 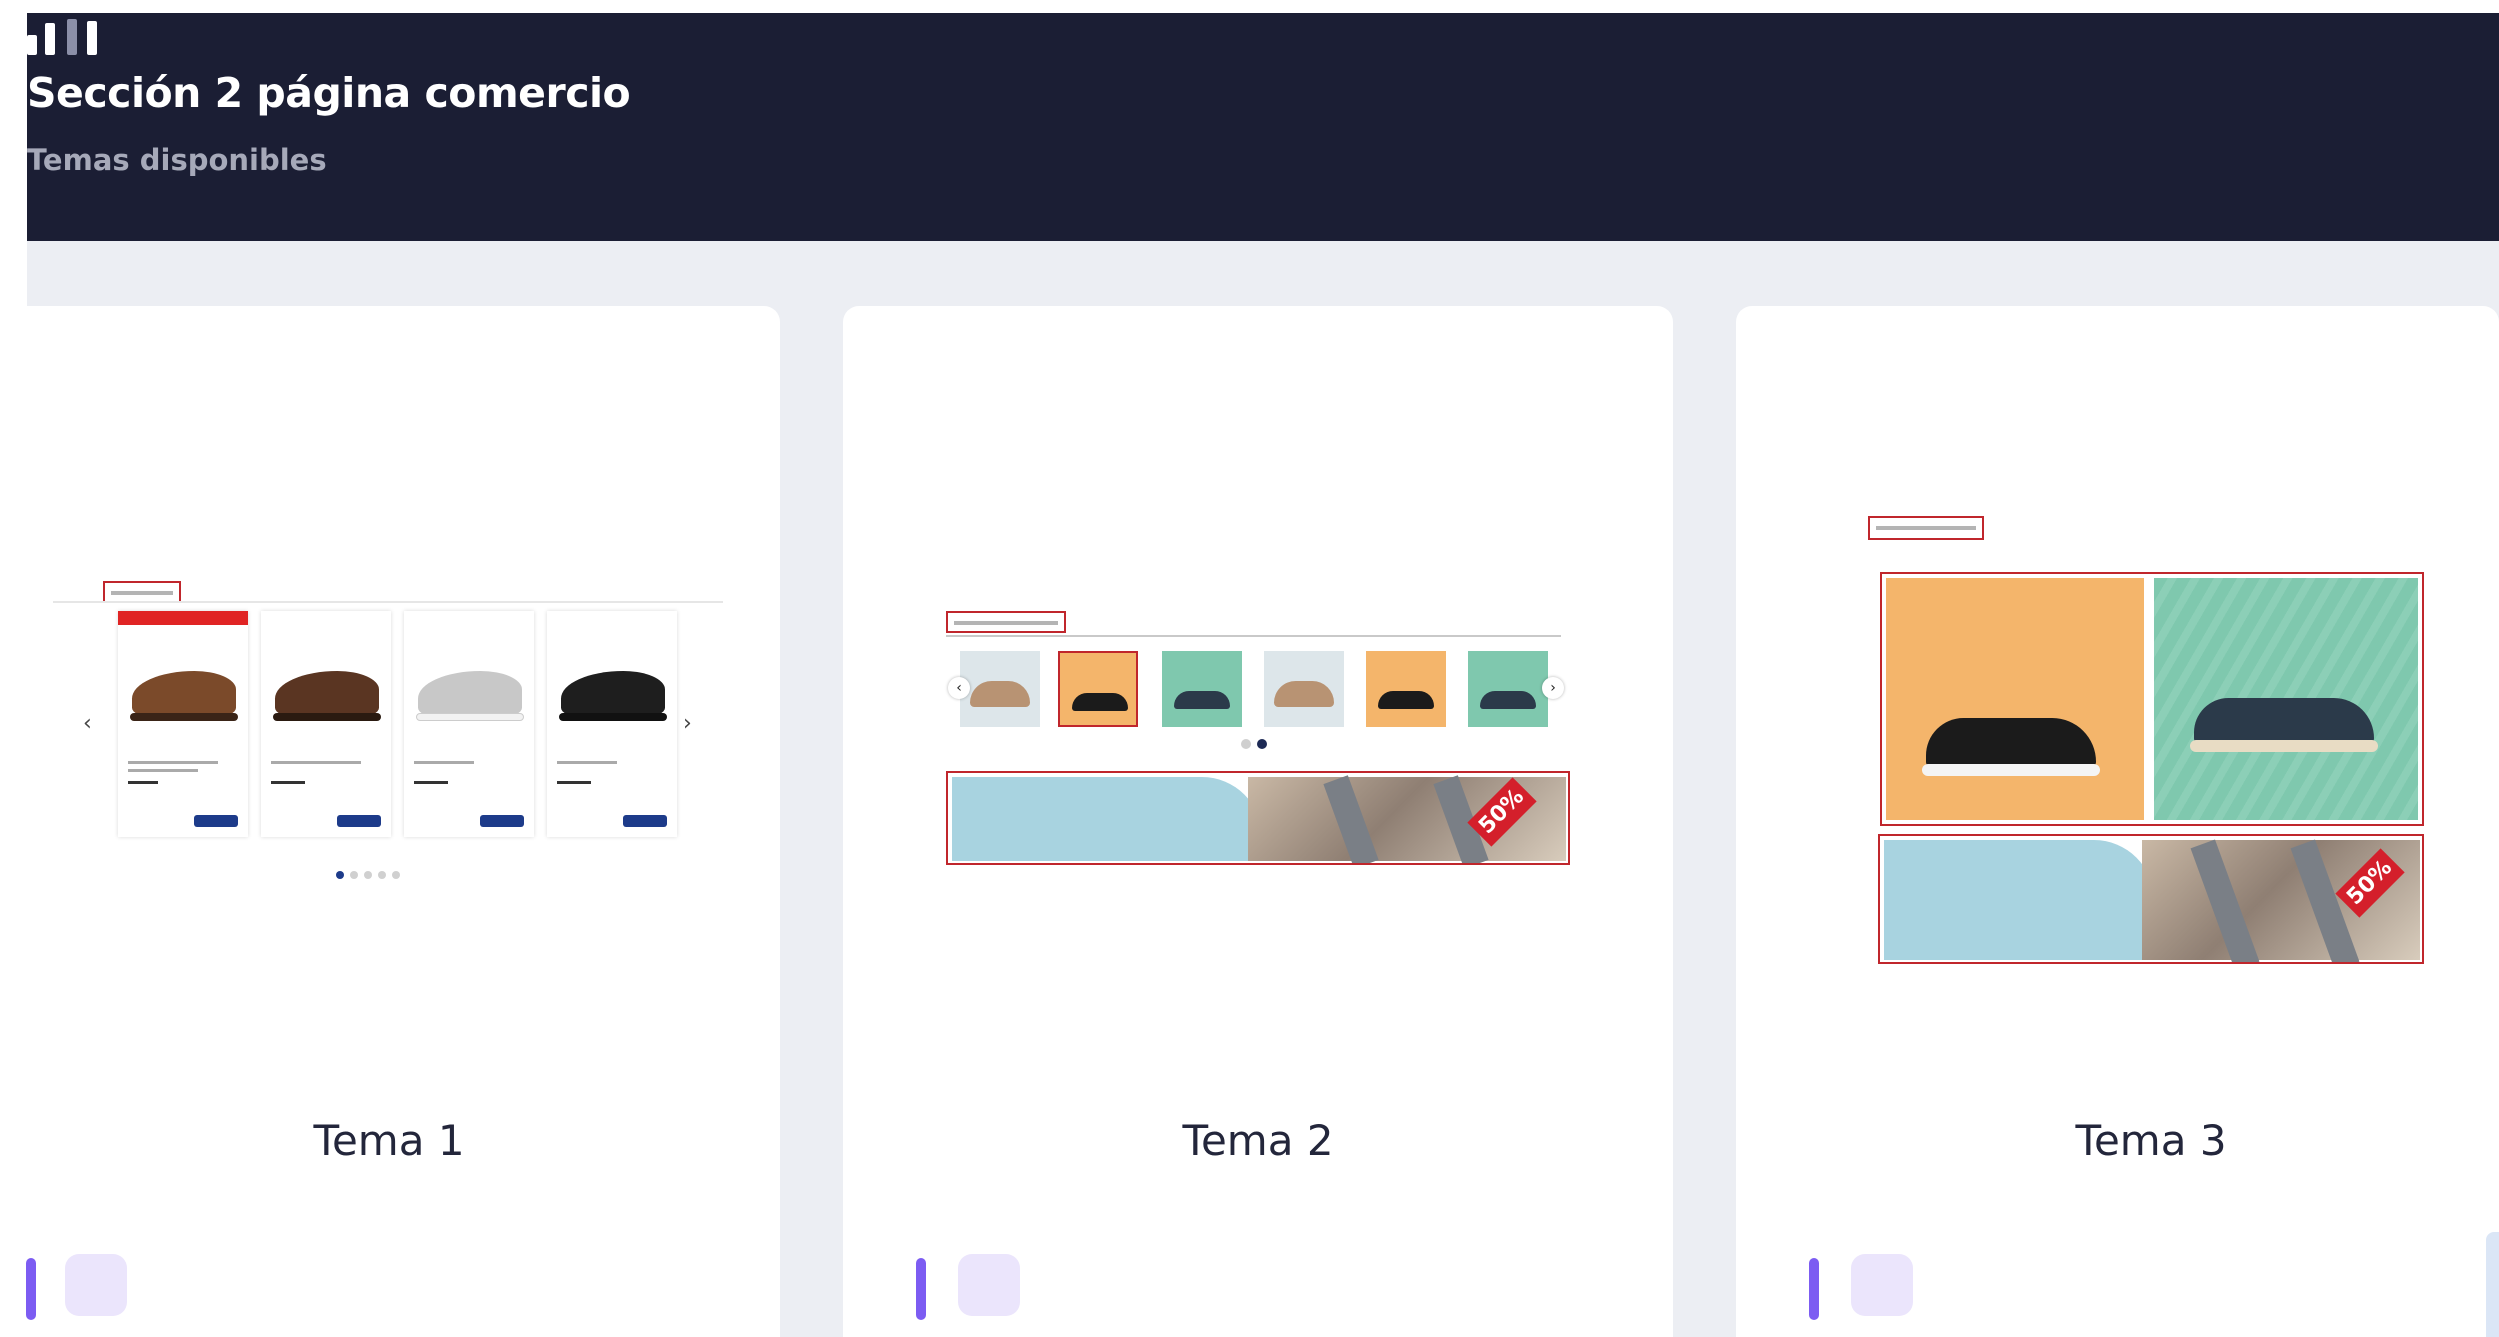 What do you see at coordinates (1263, 6) in the screenshot?
I see `top-strip` at bounding box center [1263, 6].